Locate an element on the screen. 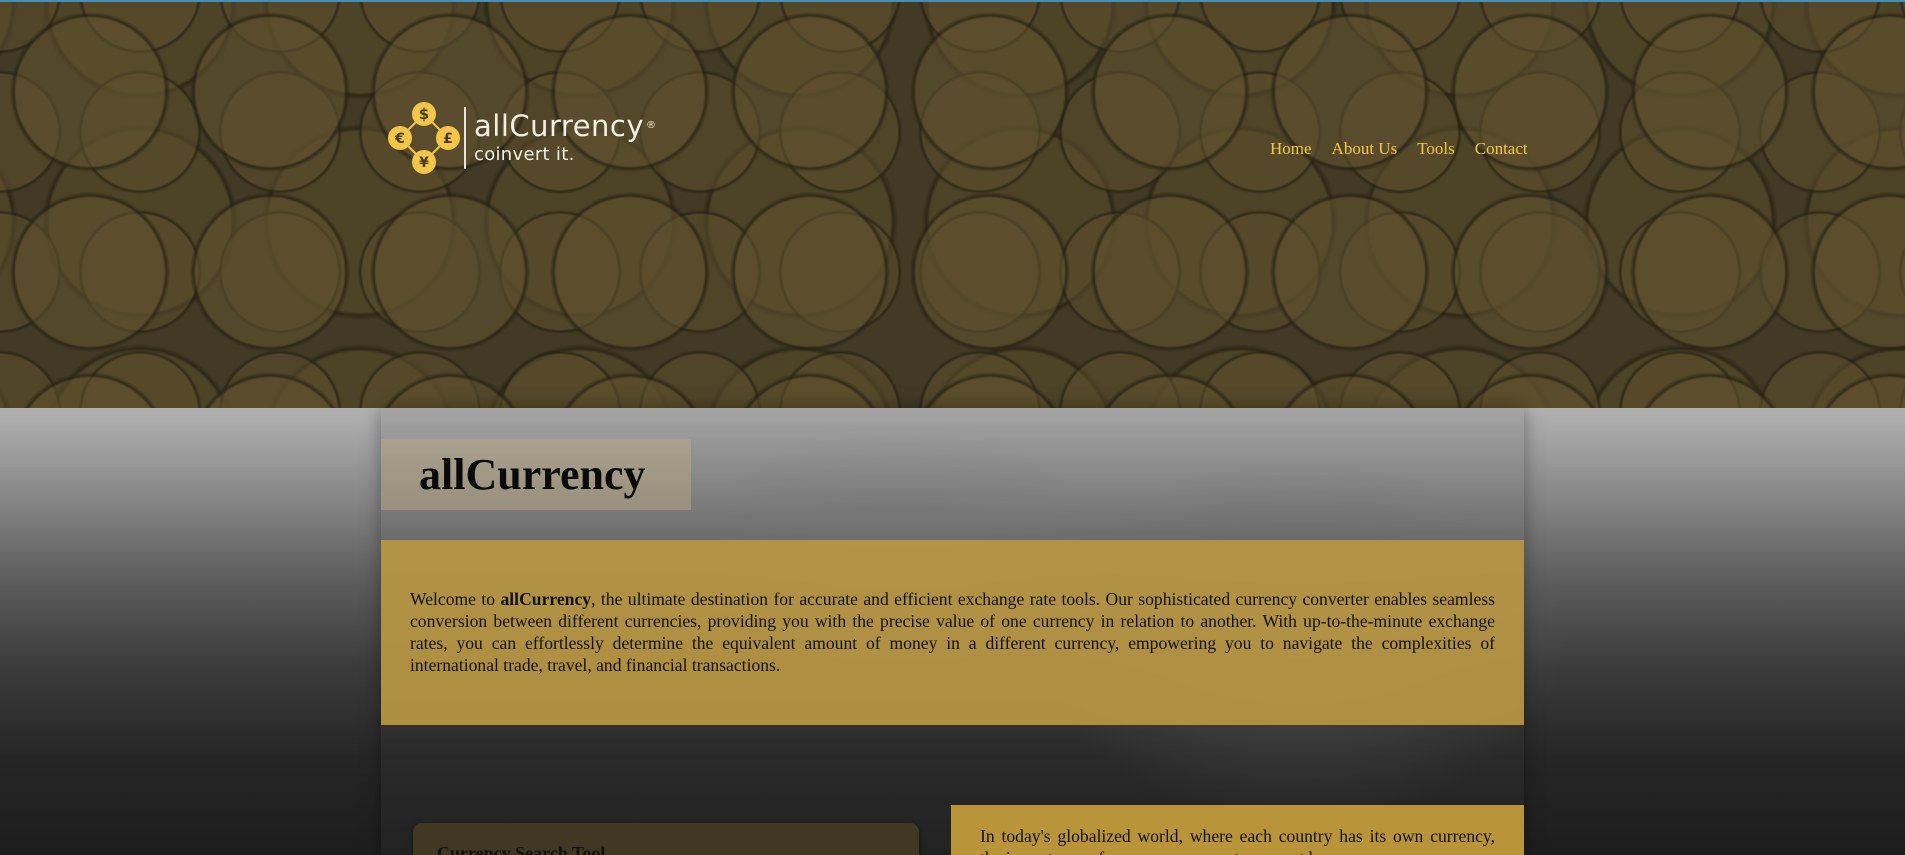 The height and width of the screenshot is (855, 1905). logo-brand-name: allCurrency is located at coordinates (559, 126).